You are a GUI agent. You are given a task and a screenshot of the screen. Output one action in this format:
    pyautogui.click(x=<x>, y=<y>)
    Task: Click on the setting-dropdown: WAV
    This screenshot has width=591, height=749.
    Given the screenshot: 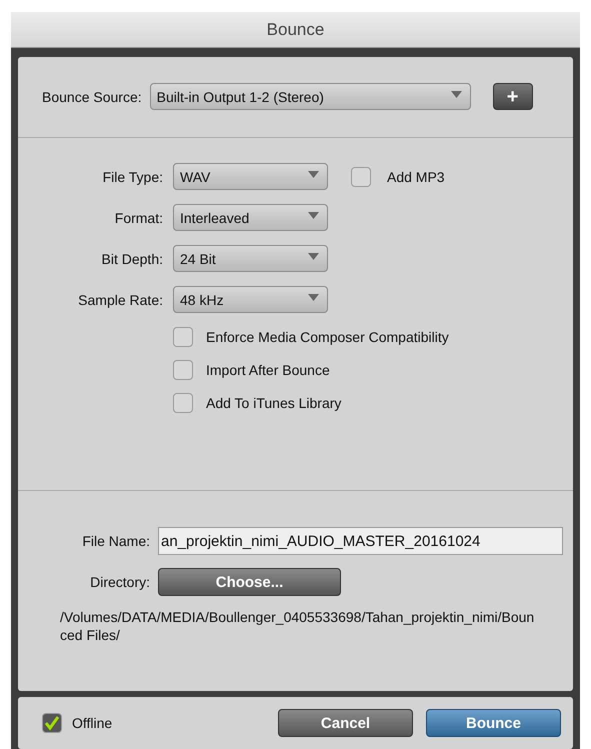 What is the action you would take?
    pyautogui.click(x=250, y=176)
    